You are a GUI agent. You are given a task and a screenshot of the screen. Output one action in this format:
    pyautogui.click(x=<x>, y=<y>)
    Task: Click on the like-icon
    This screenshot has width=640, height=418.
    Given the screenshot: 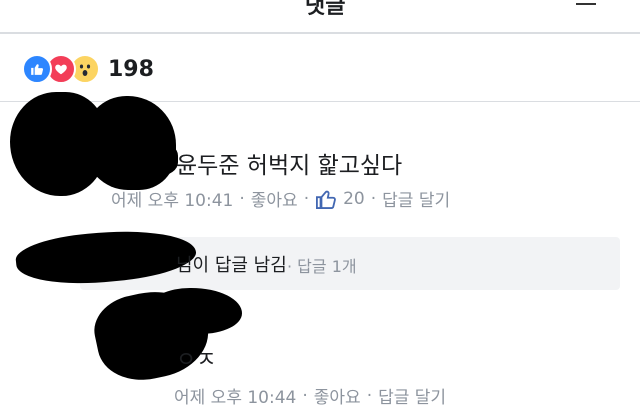 What is the action you would take?
    pyautogui.click(x=37, y=69)
    